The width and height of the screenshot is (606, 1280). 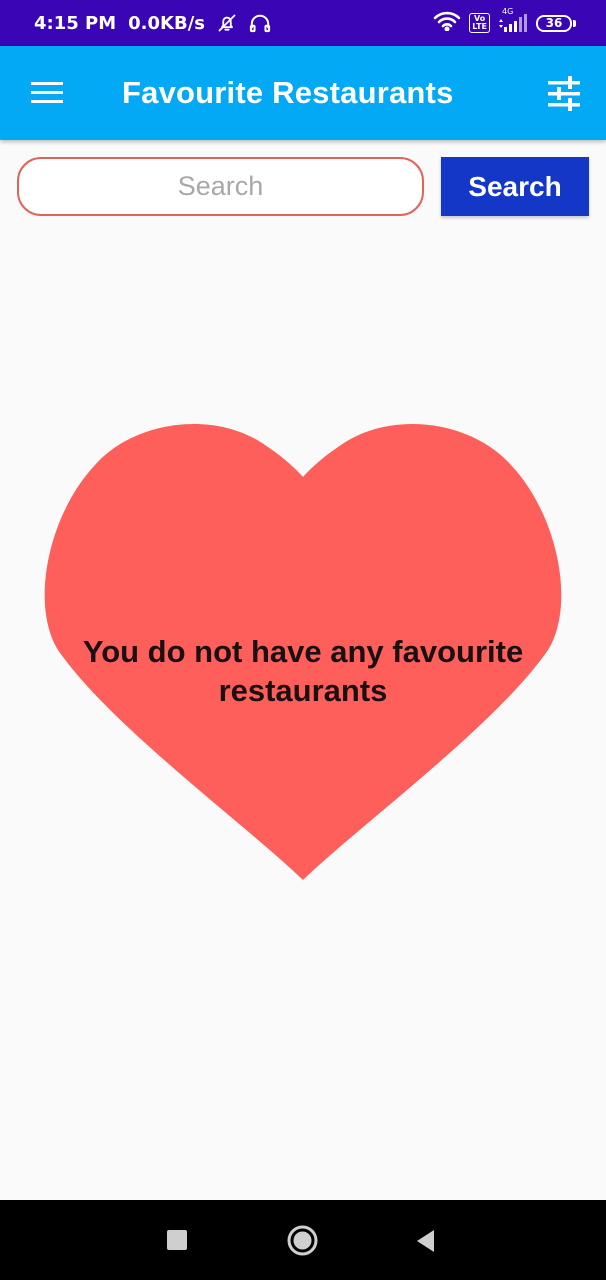 I want to click on triangle-back-icon, so click(x=426, y=1241).